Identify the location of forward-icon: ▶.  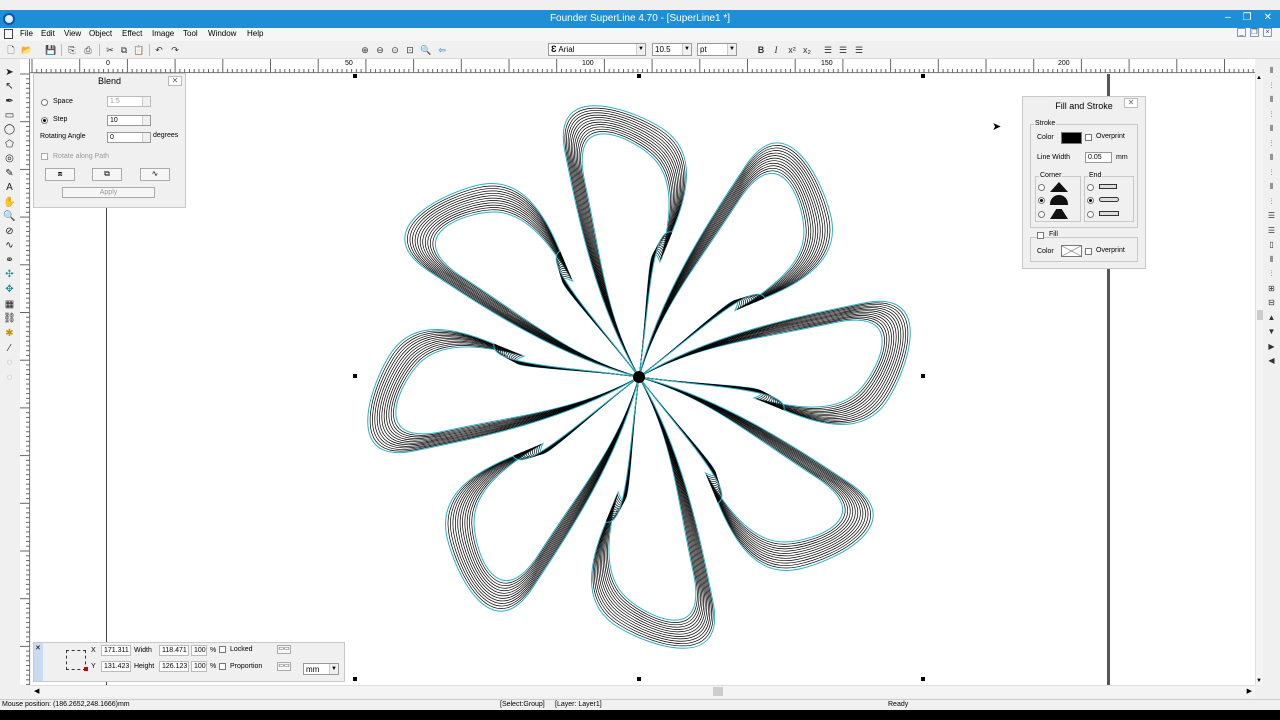
(1271, 346).